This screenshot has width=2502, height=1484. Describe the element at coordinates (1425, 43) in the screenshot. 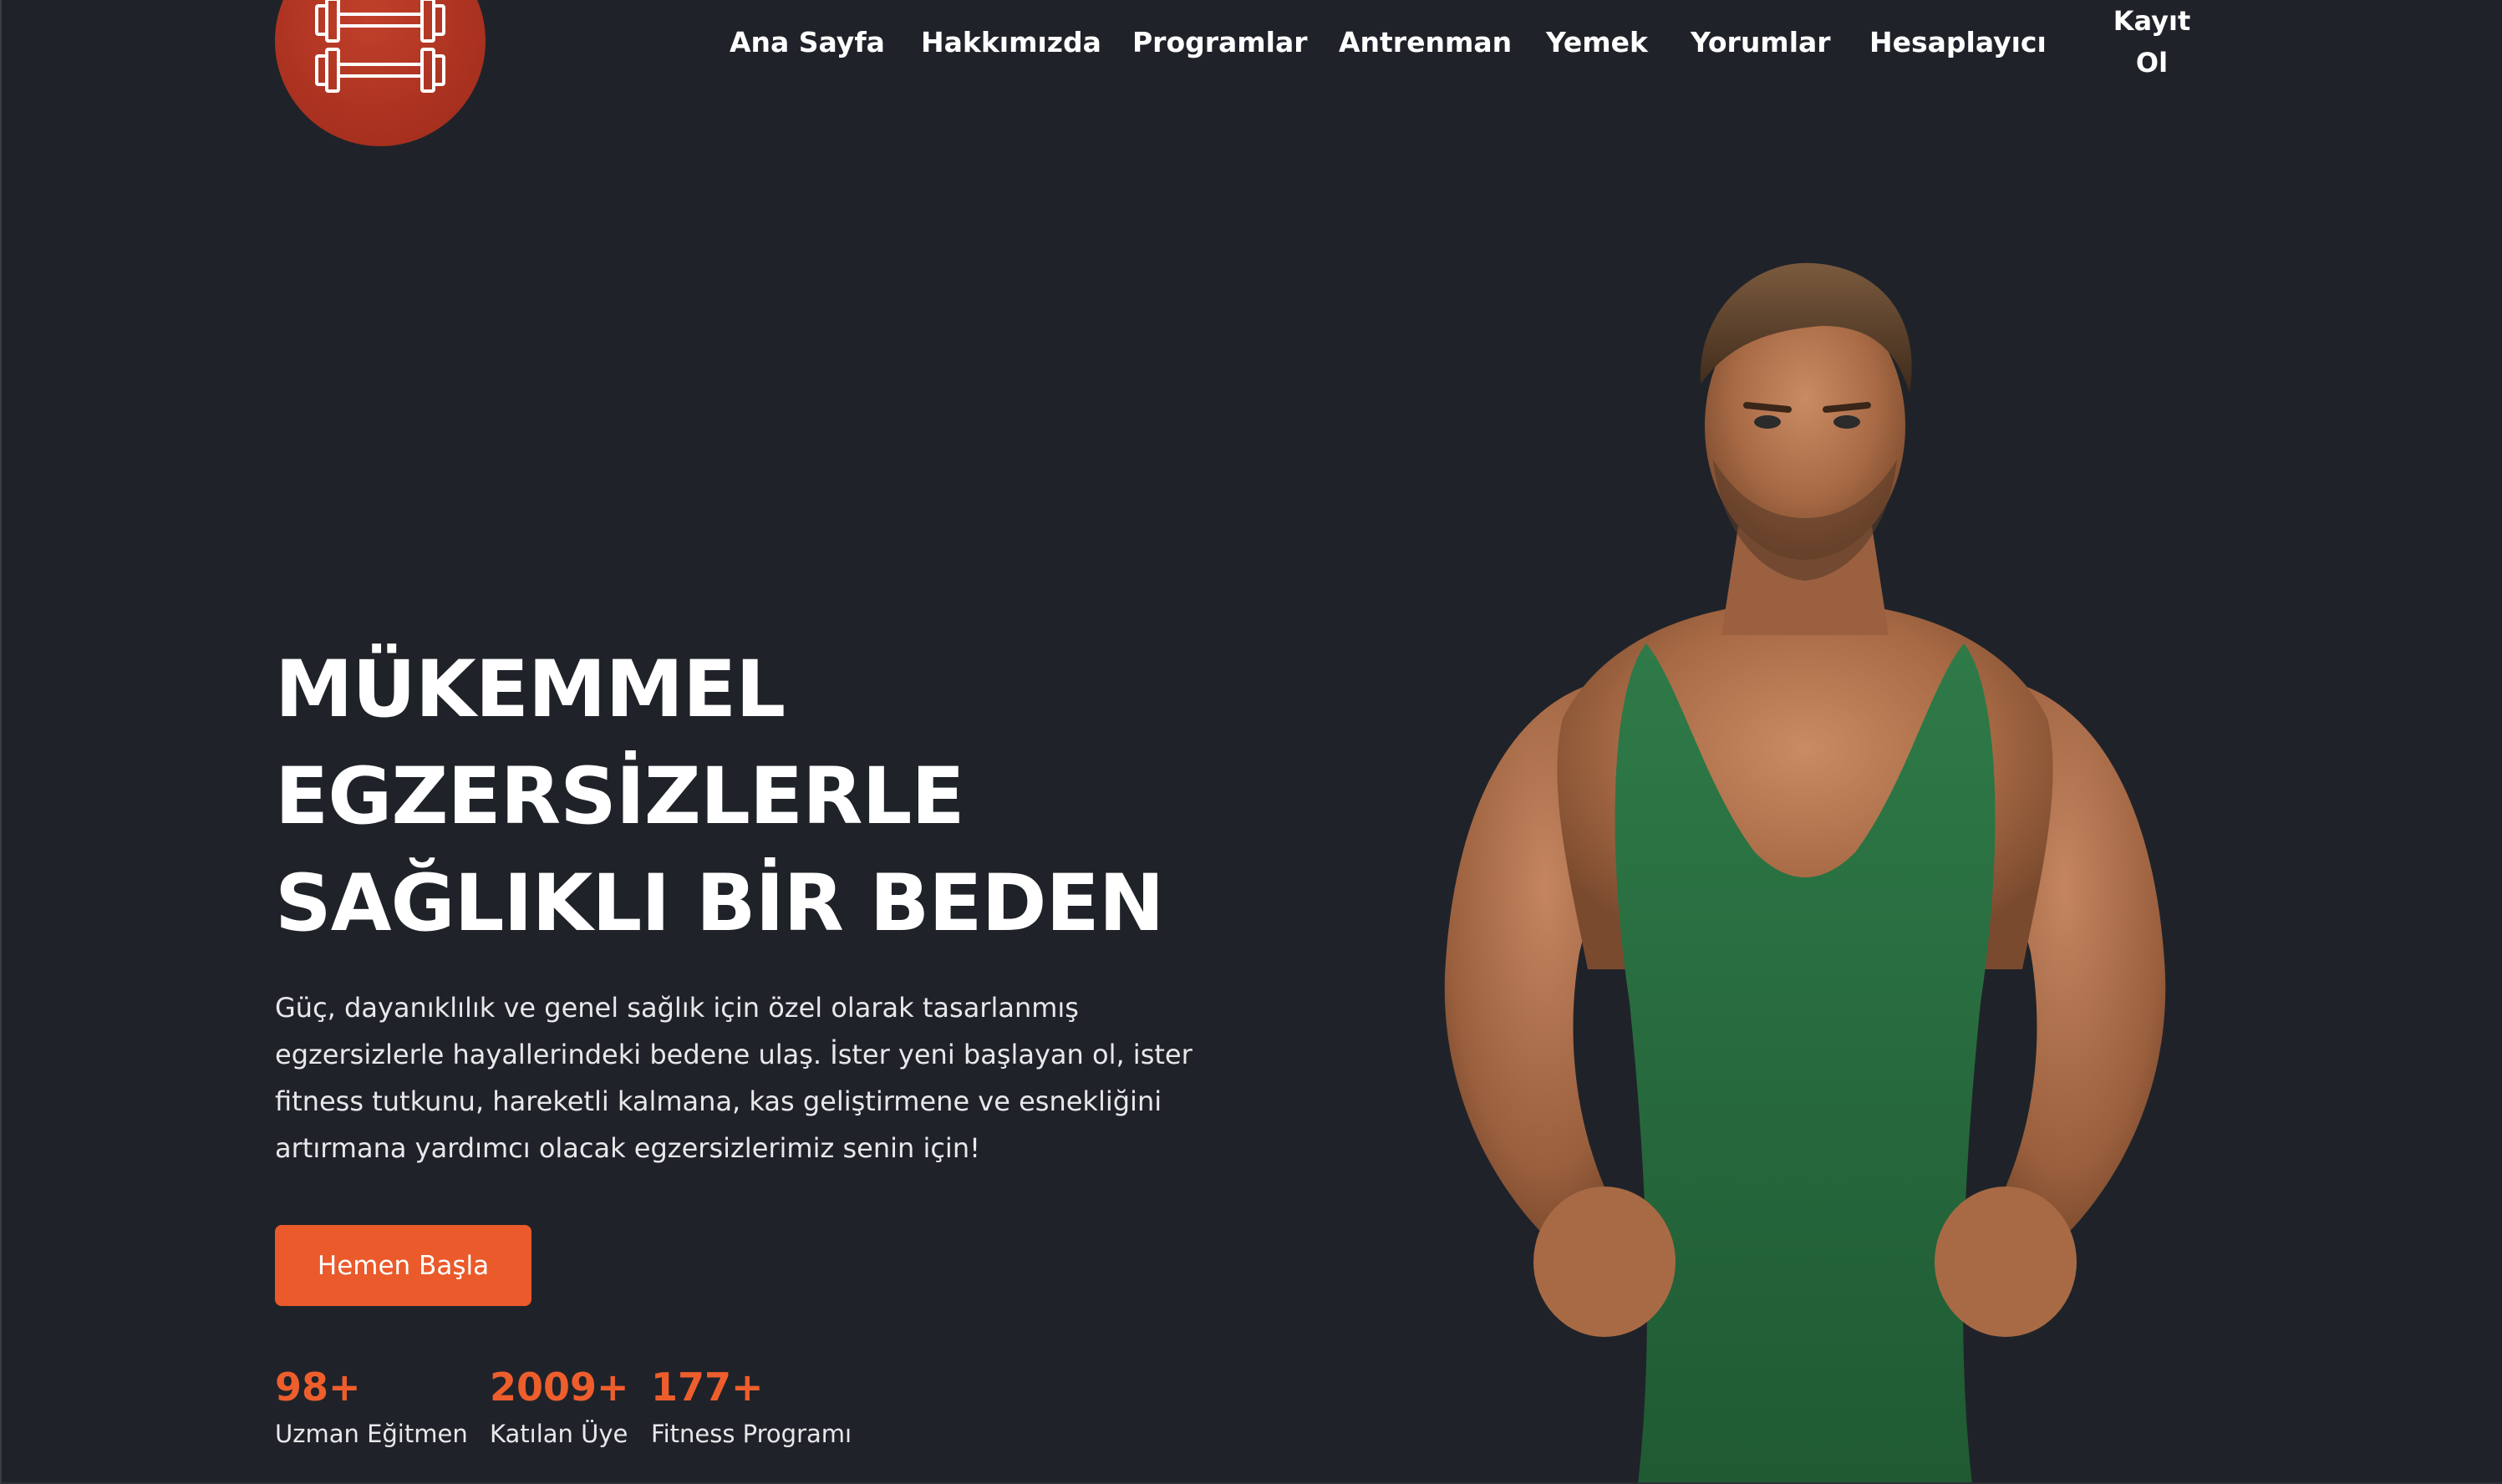

I see `nav-item-workout: Antrenman` at that location.